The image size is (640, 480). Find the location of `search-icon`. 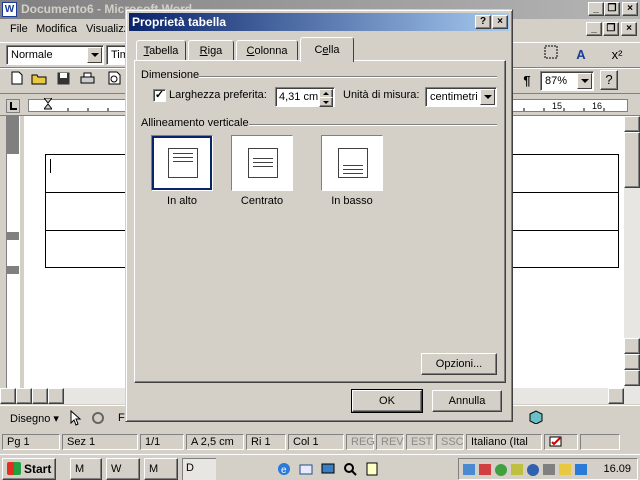

search-icon is located at coordinates (350, 469).